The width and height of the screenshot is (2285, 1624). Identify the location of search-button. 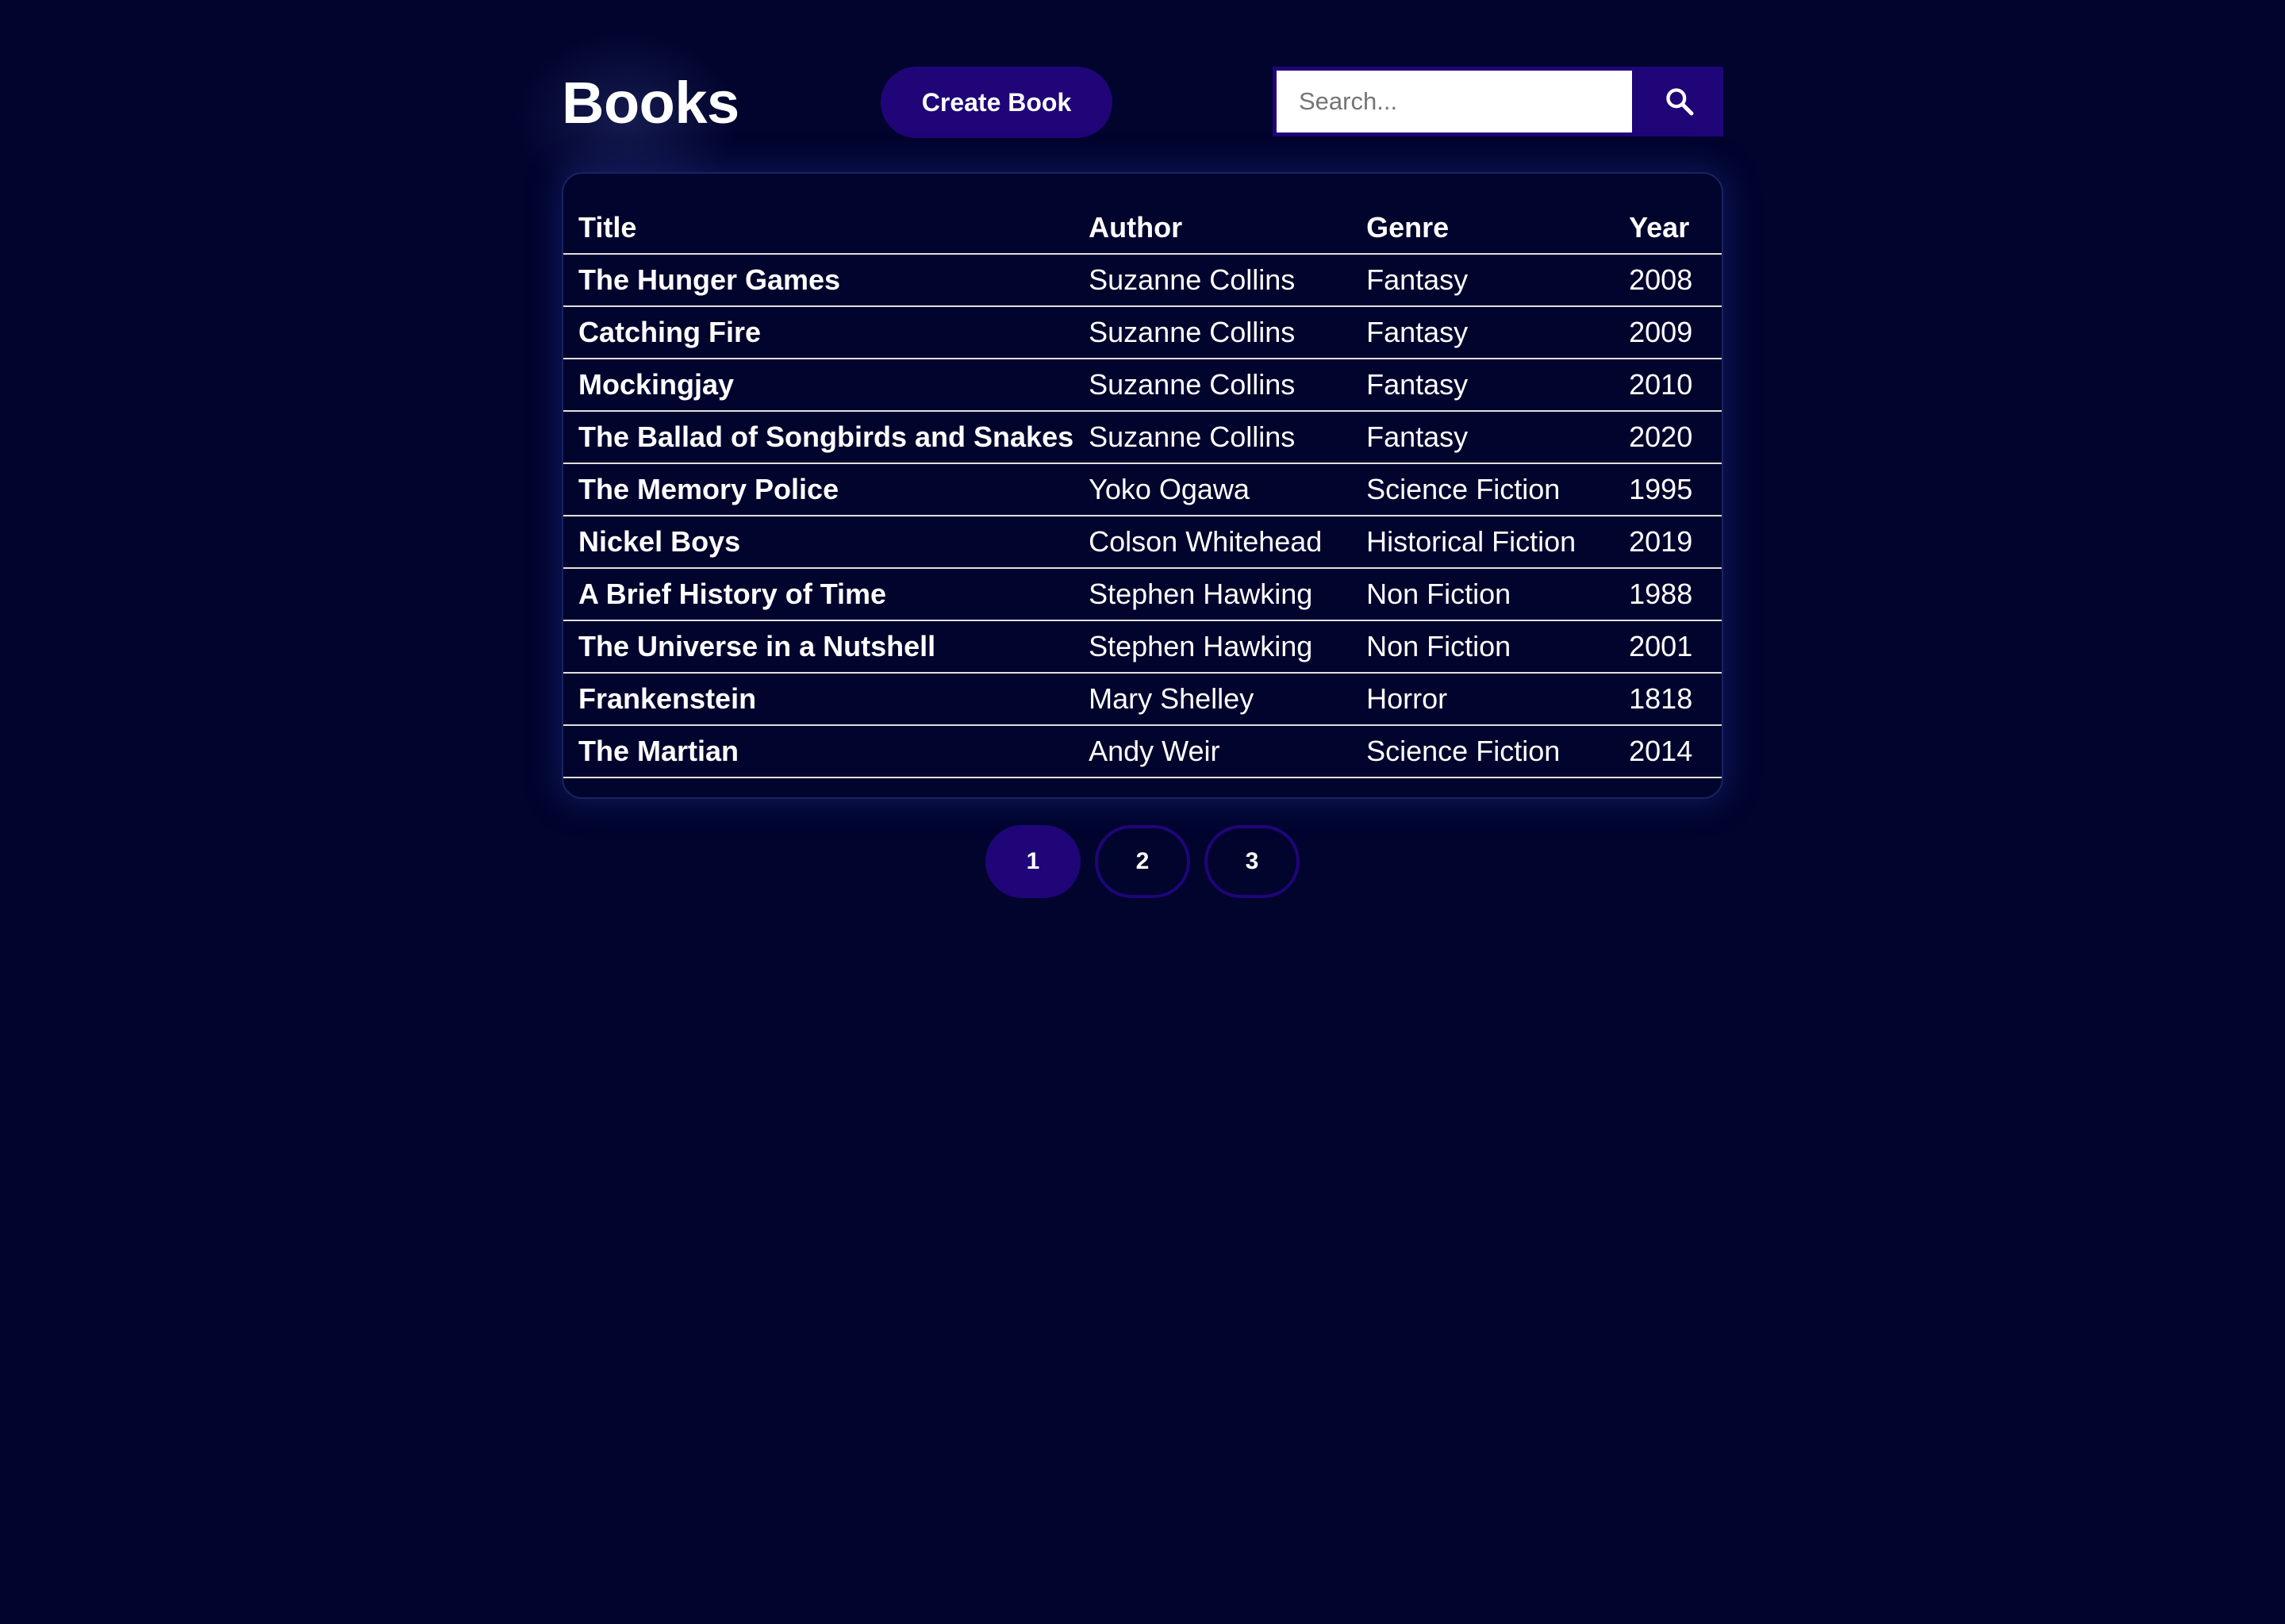
(1680, 101).